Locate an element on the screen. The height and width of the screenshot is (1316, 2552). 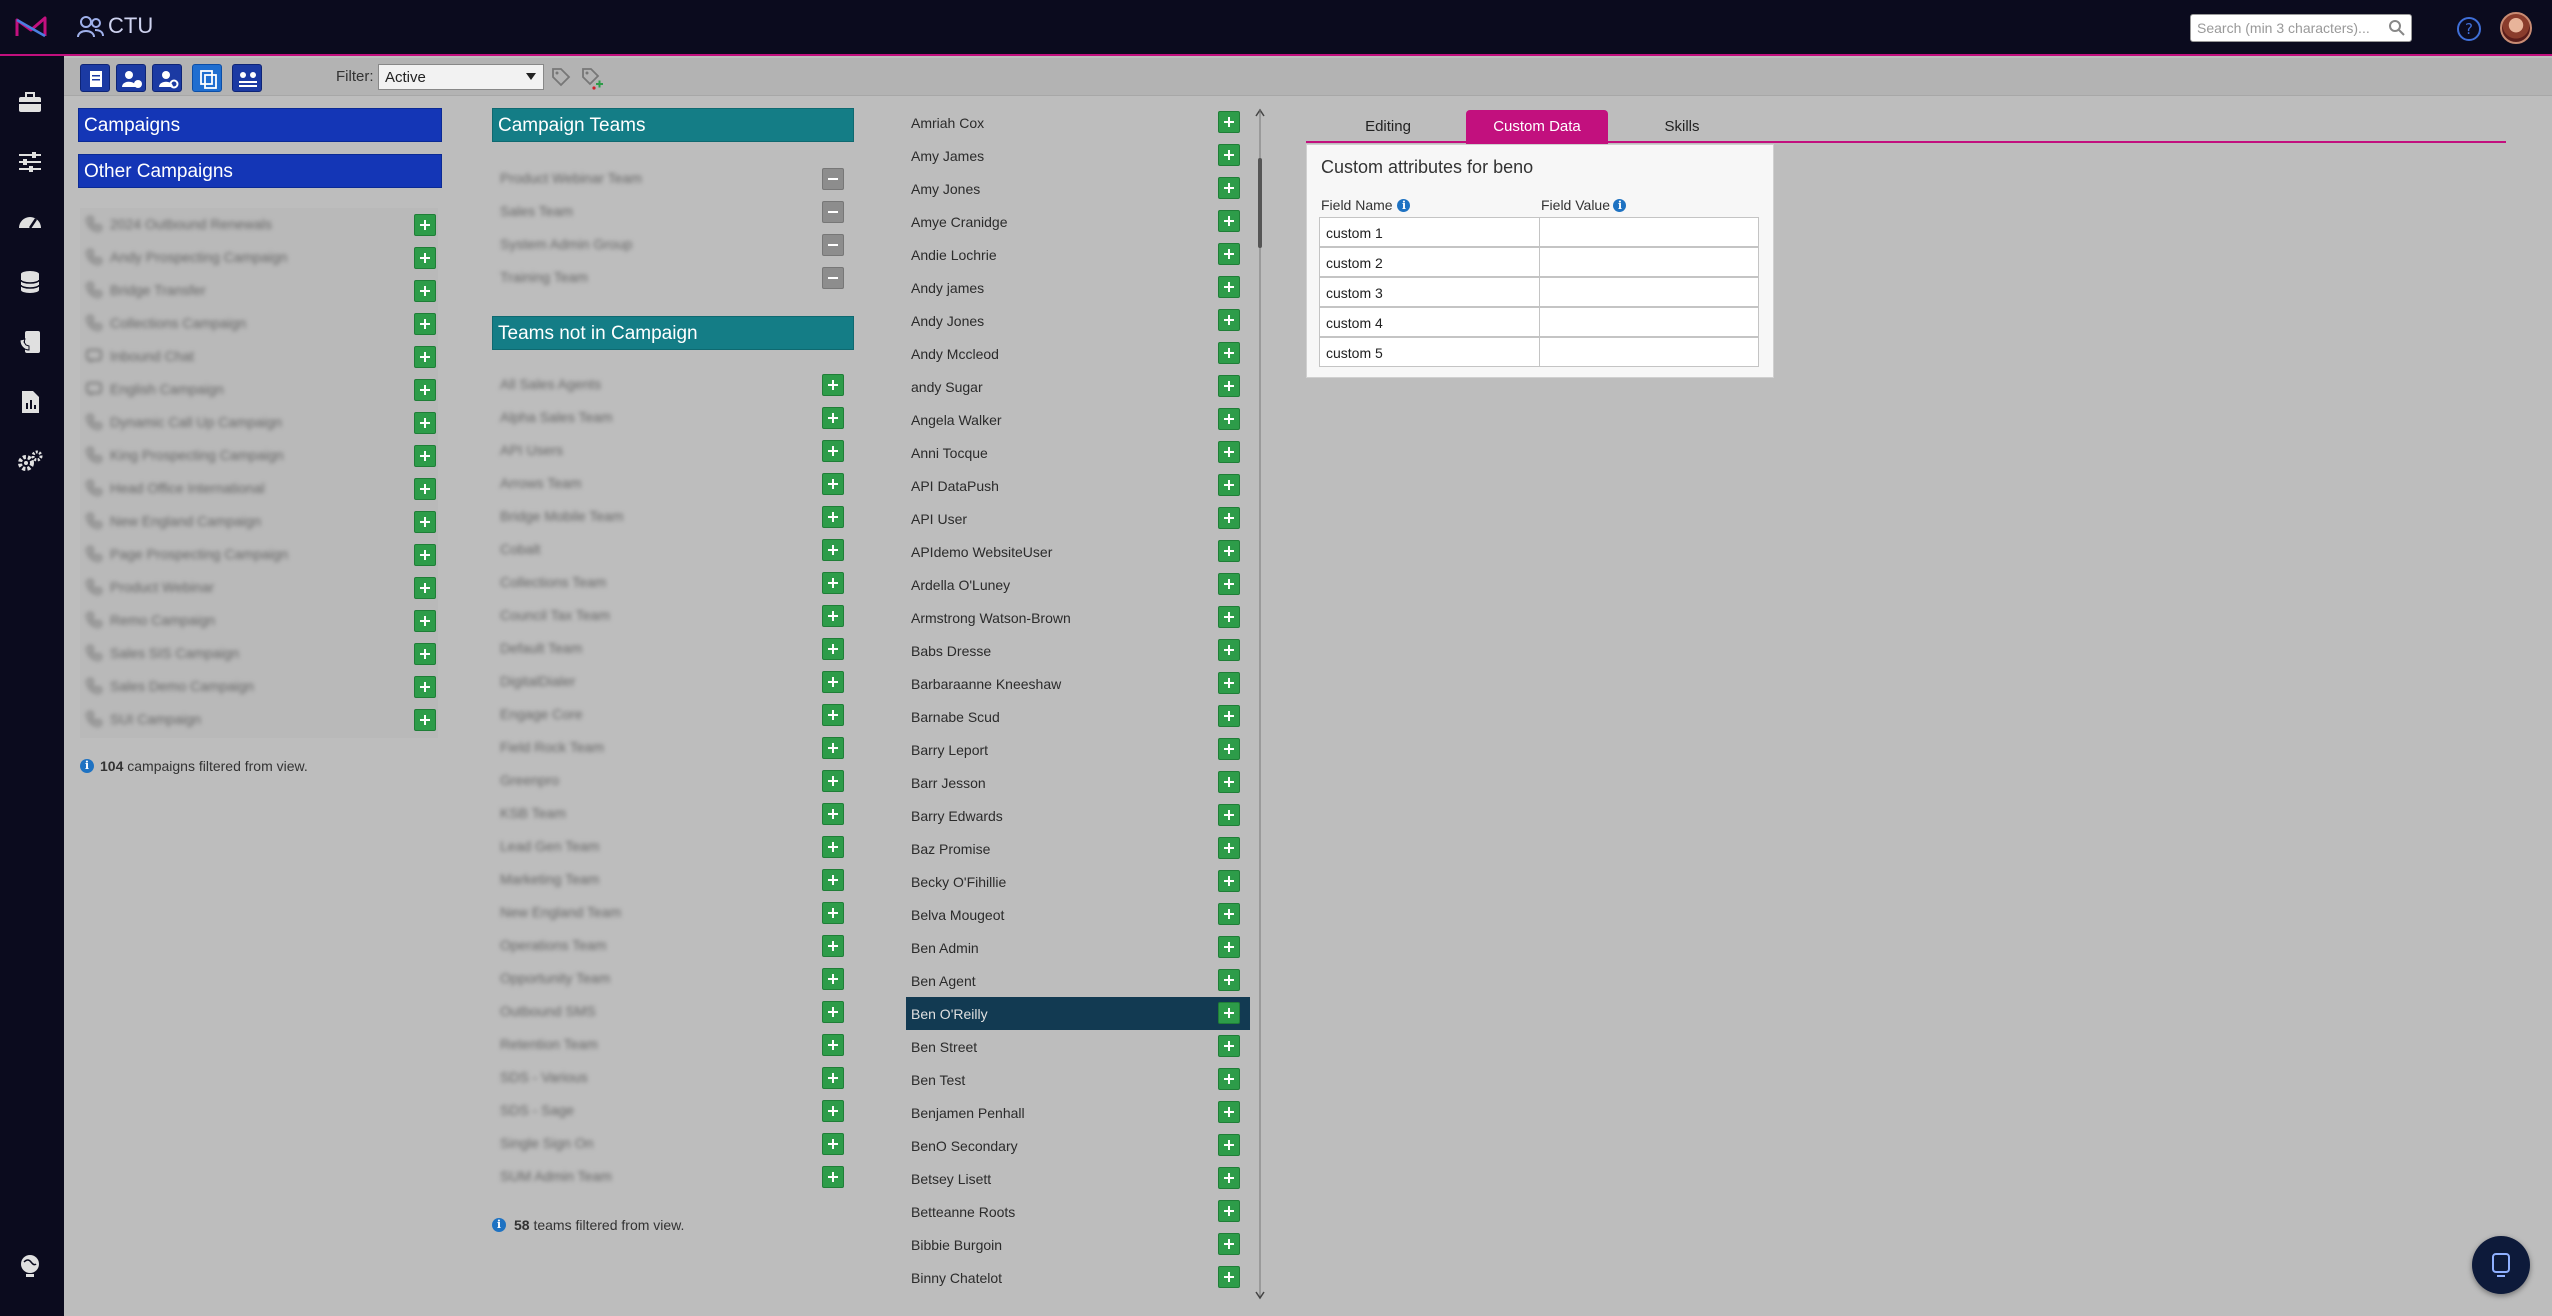
available-team-row: All Sales Agents is located at coordinates (673, 384).